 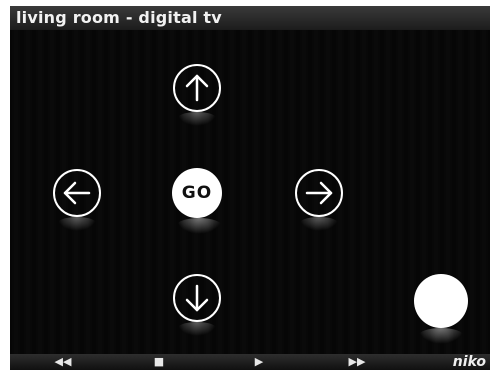 I want to click on refresh-button, so click(x=441, y=309).